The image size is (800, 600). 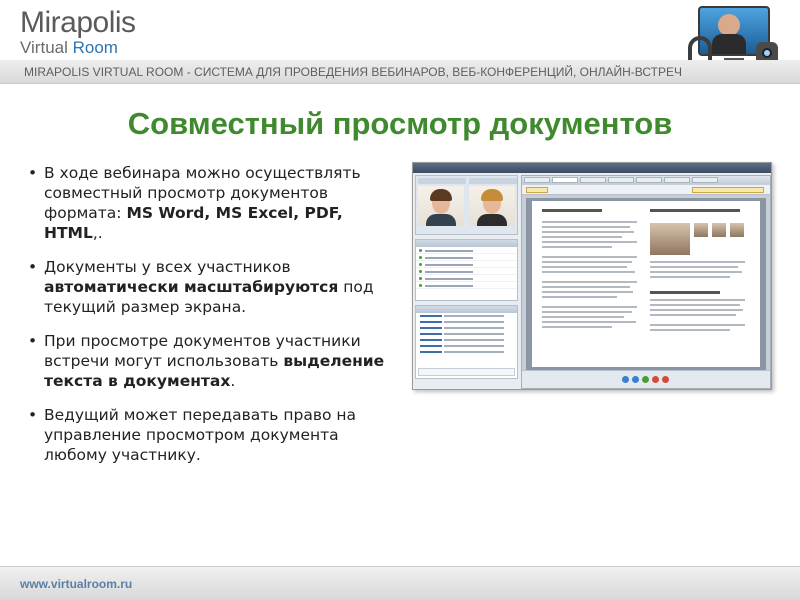 I want to click on next-page-button, so click(x=655, y=379).